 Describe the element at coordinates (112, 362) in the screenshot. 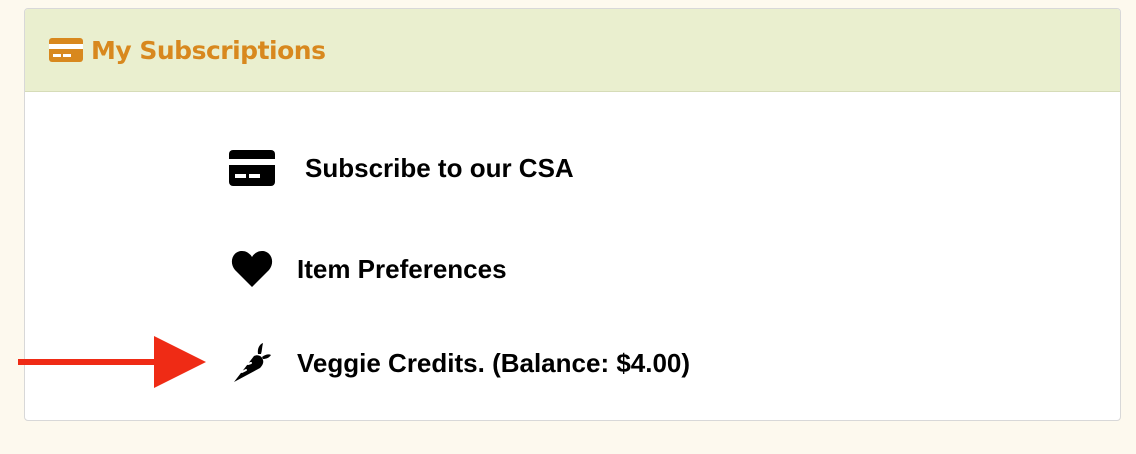

I see `right-arrow-icon` at that location.